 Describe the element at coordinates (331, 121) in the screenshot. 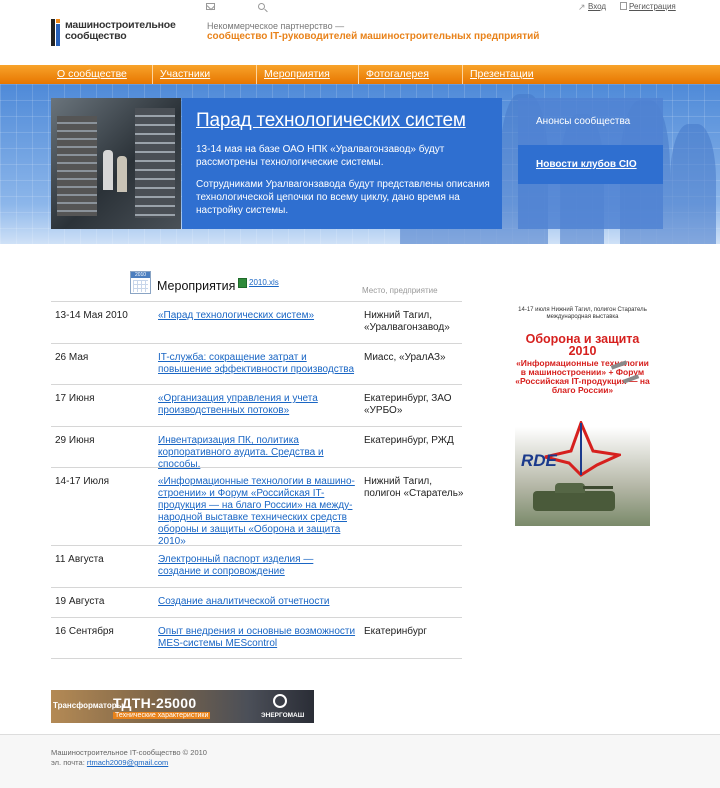

I see `banner-title-link: Парад технологических систем` at that location.